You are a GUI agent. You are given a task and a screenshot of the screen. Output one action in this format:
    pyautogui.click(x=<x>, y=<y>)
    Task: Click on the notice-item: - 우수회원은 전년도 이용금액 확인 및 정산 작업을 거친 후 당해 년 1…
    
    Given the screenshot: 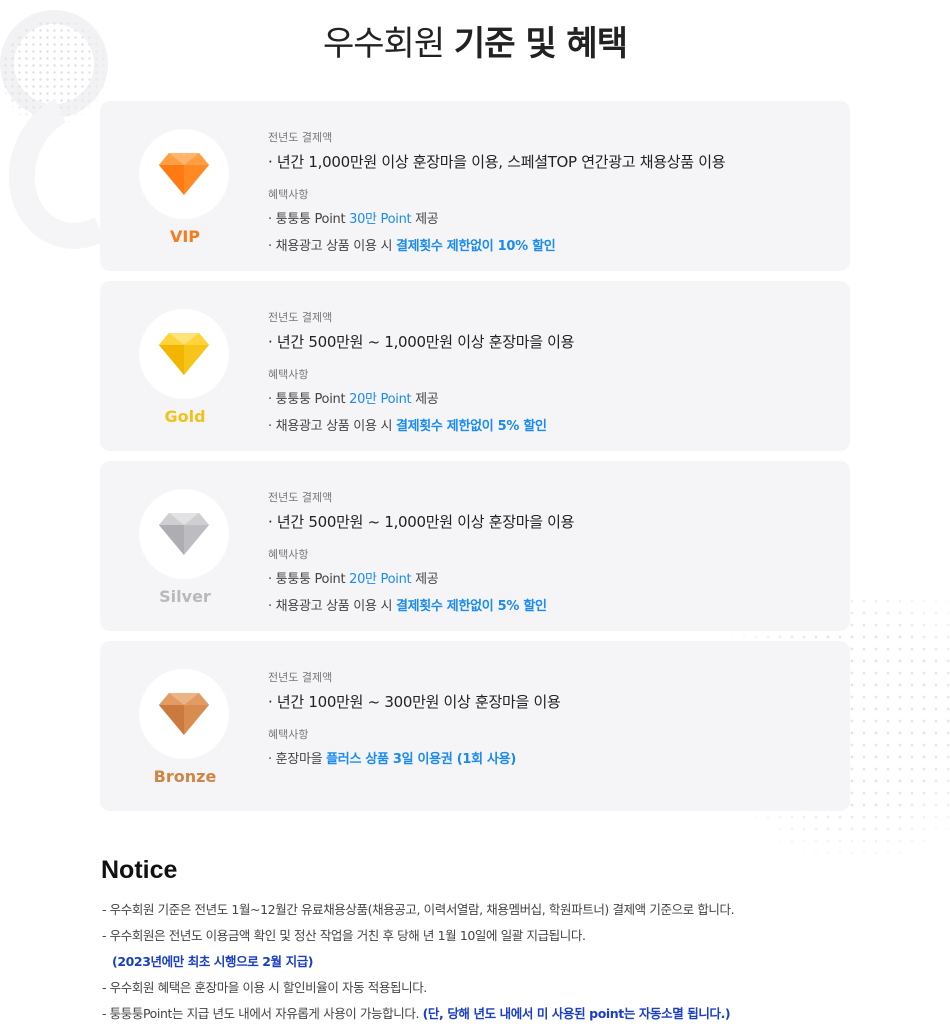 What is the action you would take?
    pyautogui.click(x=344, y=935)
    